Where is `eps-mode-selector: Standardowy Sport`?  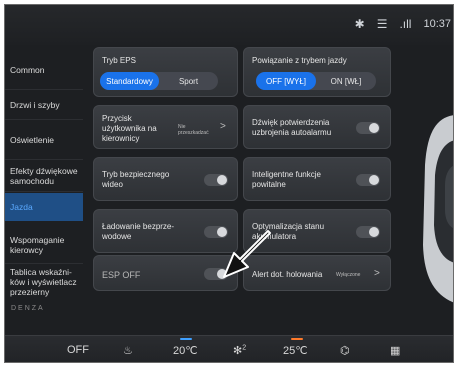 eps-mode-selector: Standardowy Sport is located at coordinates (159, 81).